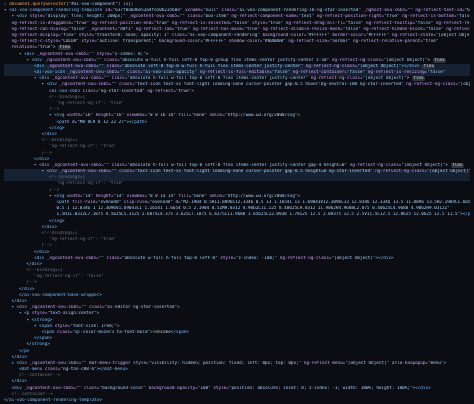  What do you see at coordinates (161, 196) in the screenshot?
I see `code-token: "0 0 14 14"` at bounding box center [161, 196].